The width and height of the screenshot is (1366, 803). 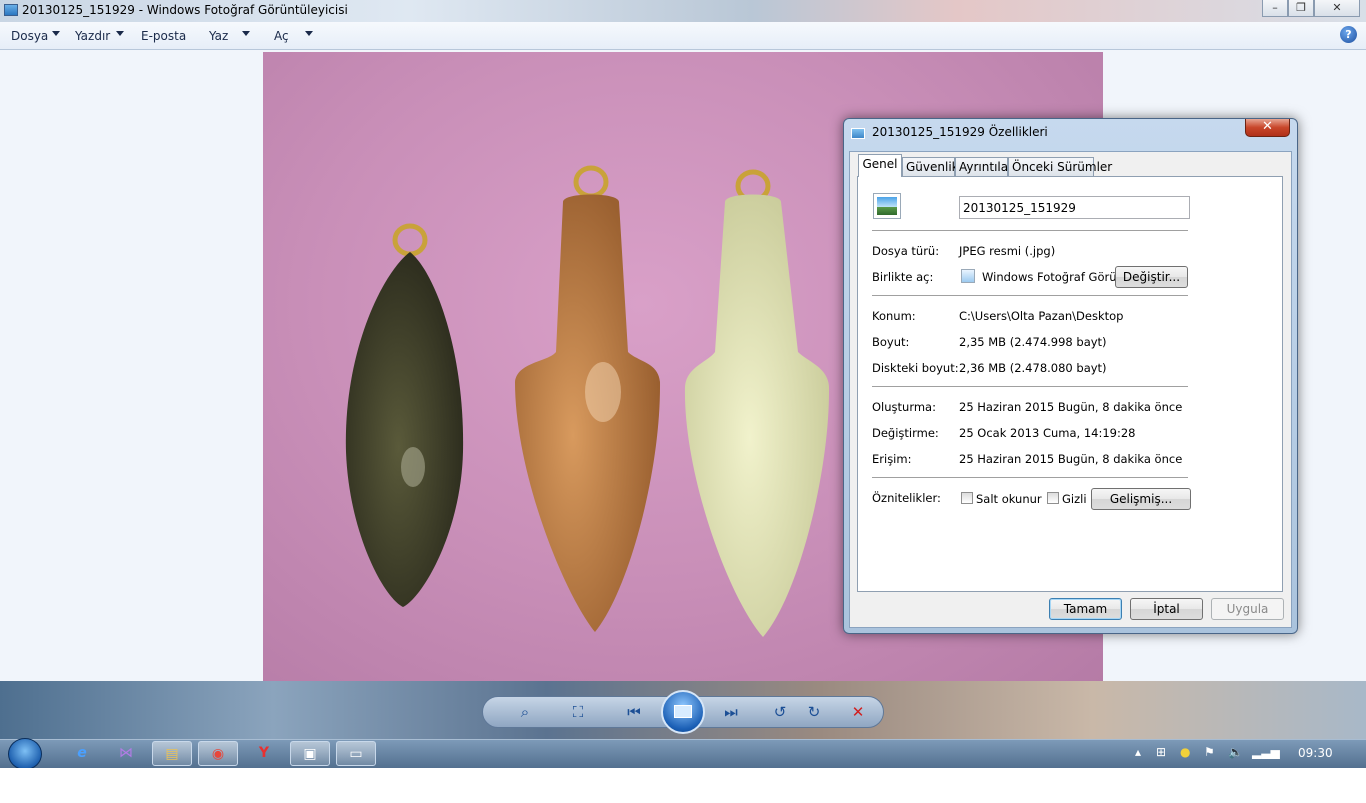 I want to click on created-label: Oluşturma:, so click(x=904, y=407).